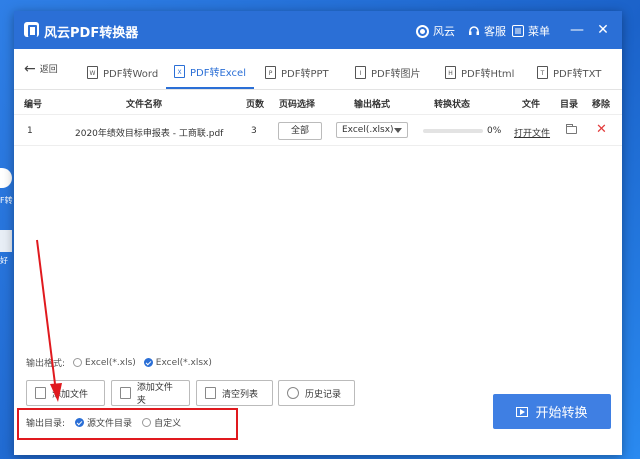 Image resolution: width=640 pixels, height=459 pixels. Describe the element at coordinates (539, 31) in the screenshot. I see `menu-label: 菜单` at that location.